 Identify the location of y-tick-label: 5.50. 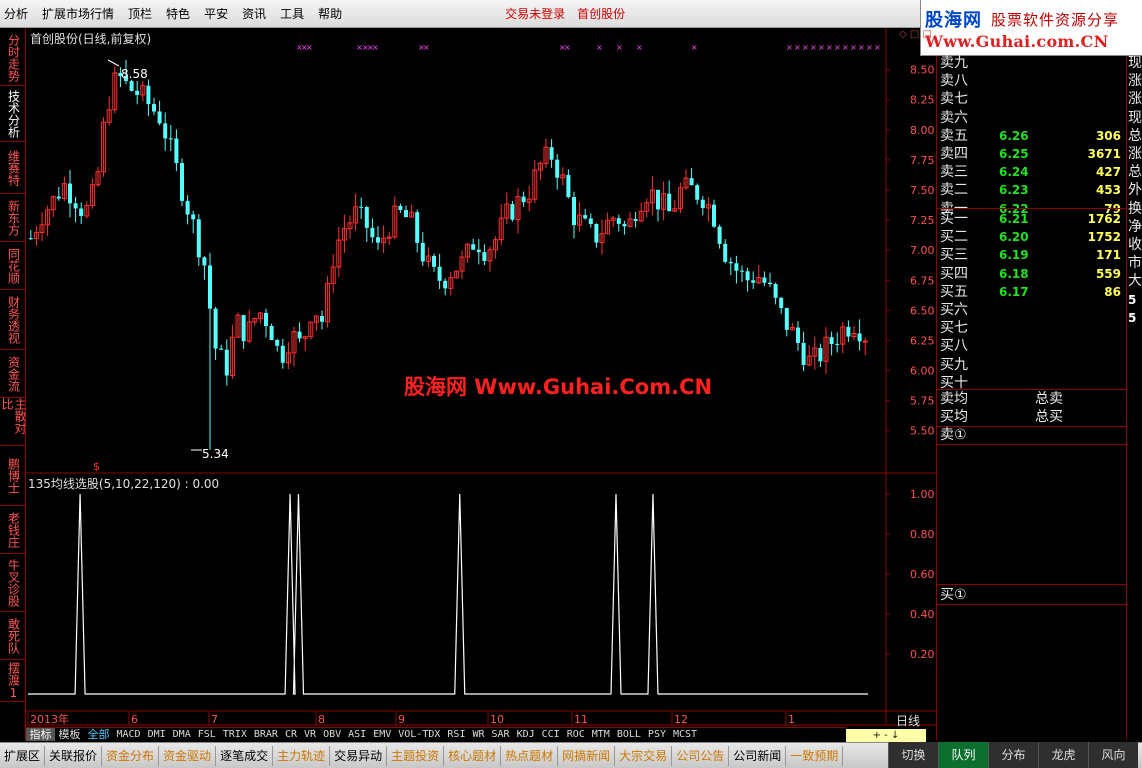
(922, 431).